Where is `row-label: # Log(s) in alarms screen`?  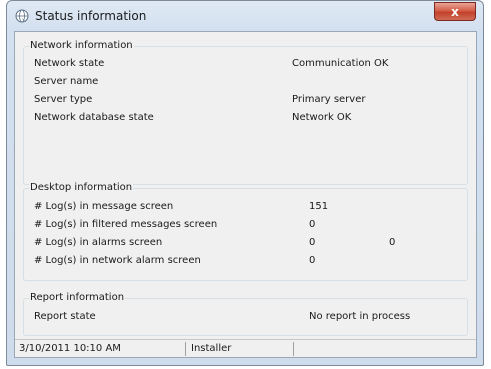
row-label: # Log(s) in alarms screen is located at coordinates (98, 242).